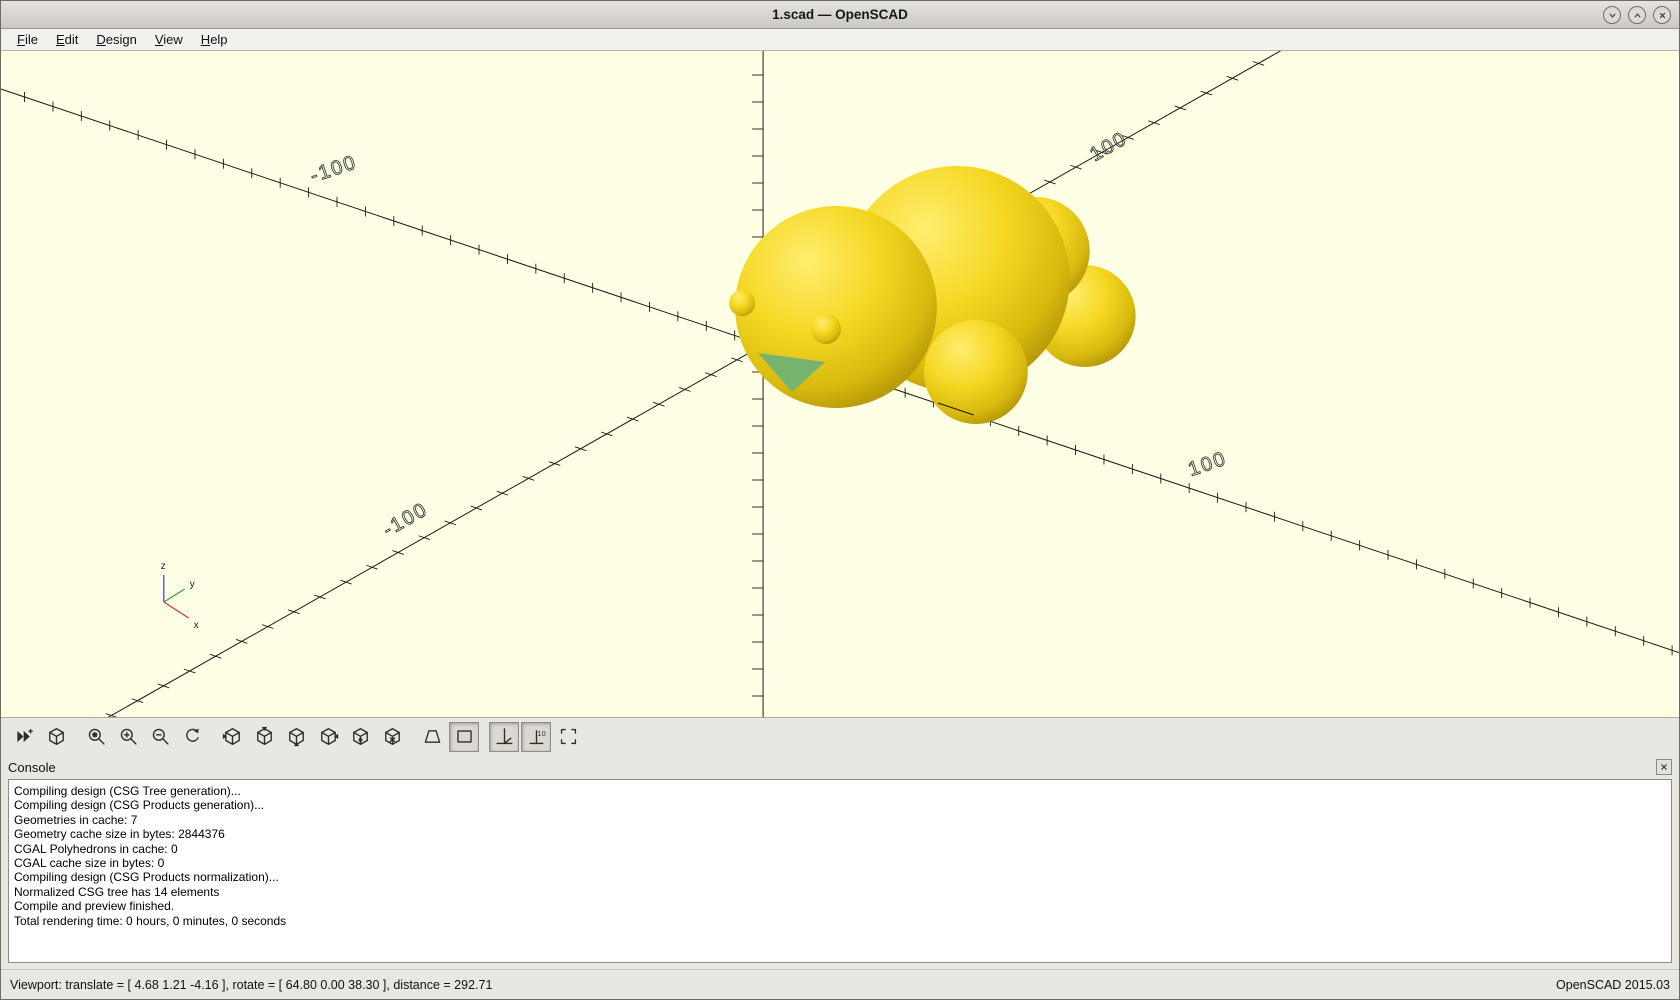 The image size is (1680, 1000). I want to click on view-back-icon, so click(392, 736).